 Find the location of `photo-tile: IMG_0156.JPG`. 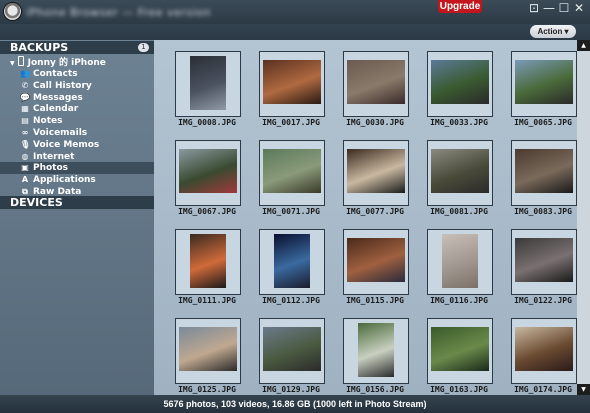

photo-tile: IMG_0156.JPG is located at coordinates (374, 356).